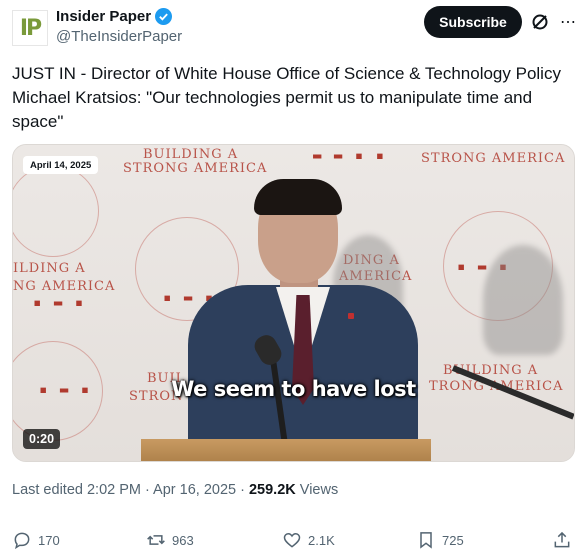 The image size is (580, 560). Describe the element at coordinates (61, 165) in the screenshot. I see `video-date-badge: April 14, 2025` at that location.